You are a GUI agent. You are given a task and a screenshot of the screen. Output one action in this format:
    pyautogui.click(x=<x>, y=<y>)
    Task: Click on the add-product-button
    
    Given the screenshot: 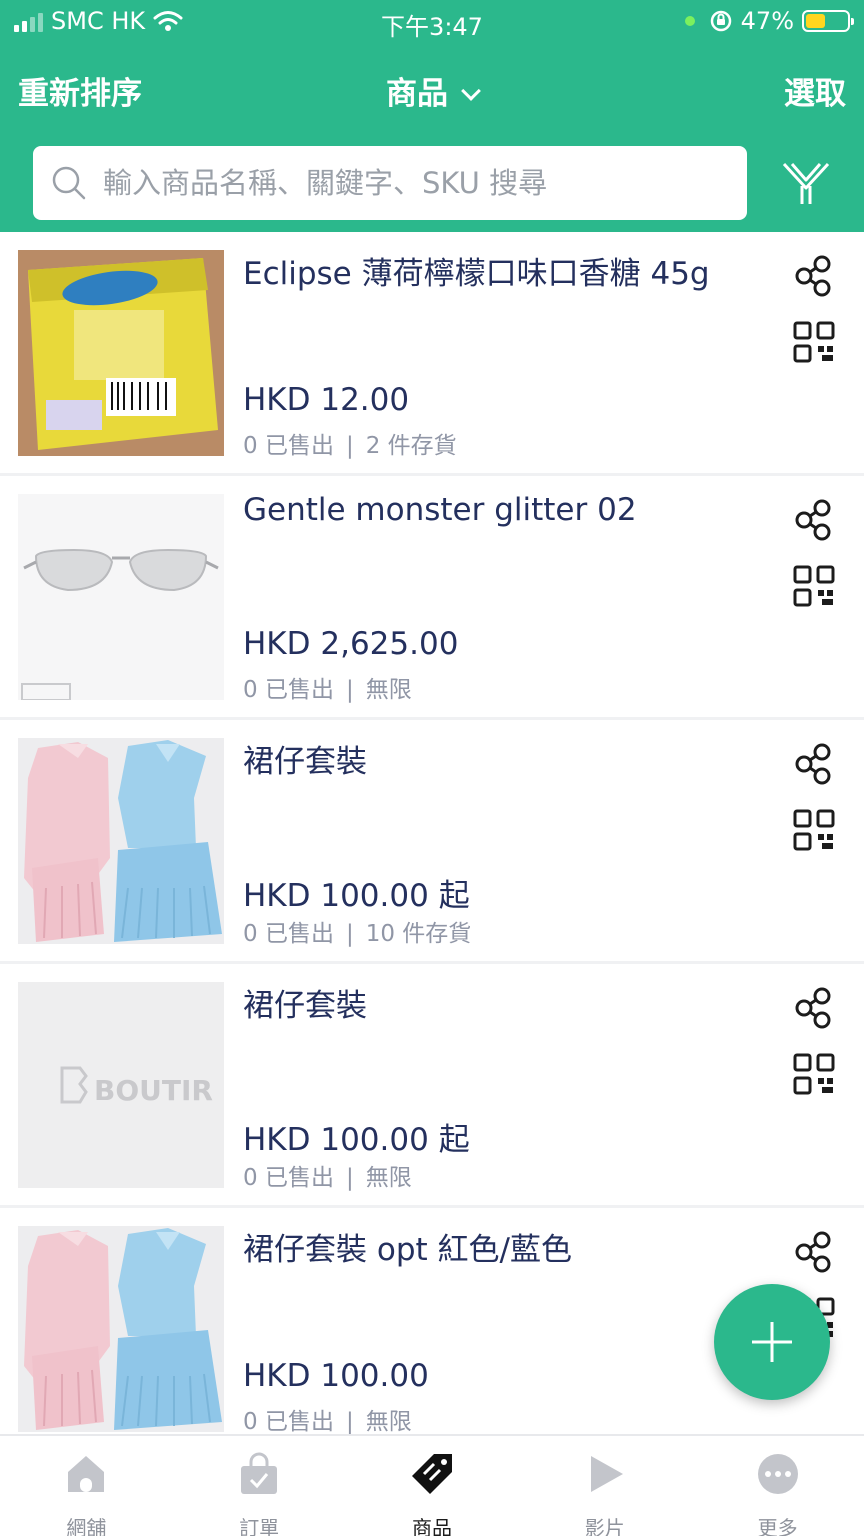 What is the action you would take?
    pyautogui.click(x=772, y=1342)
    